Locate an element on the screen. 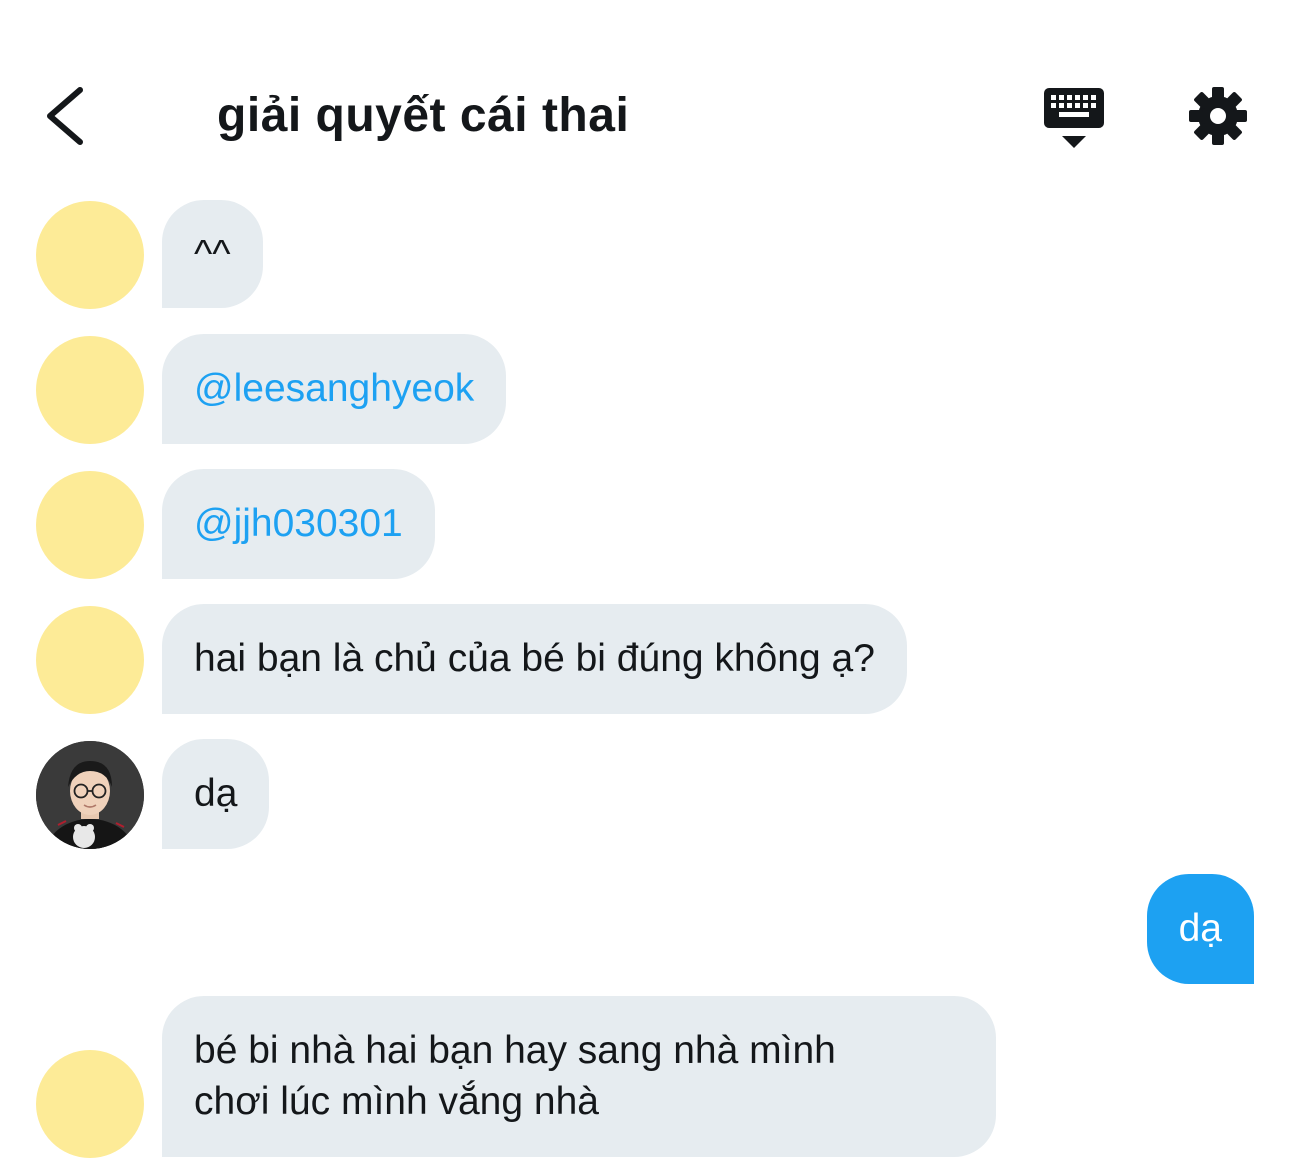 The image size is (1290, 1169). message-line: bé bi nhà hai bạn hay sang nhà mình is located at coordinates (515, 1050).